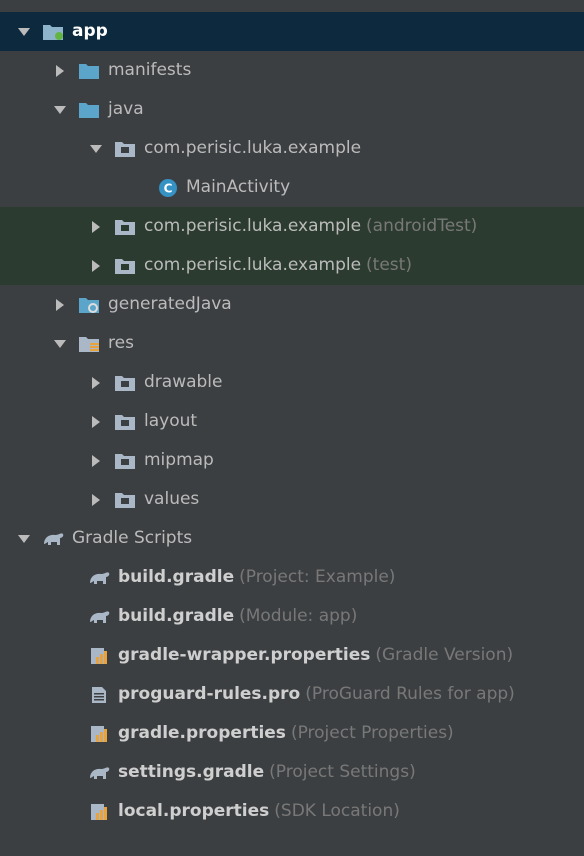  Describe the element at coordinates (317, 577) in the screenshot. I see `tree-hint-build-gradle-project: (Project: Example)` at that location.